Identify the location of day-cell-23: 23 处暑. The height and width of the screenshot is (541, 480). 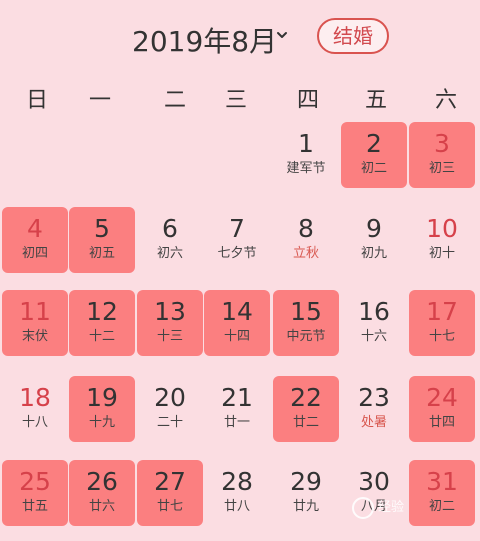
(374, 409).